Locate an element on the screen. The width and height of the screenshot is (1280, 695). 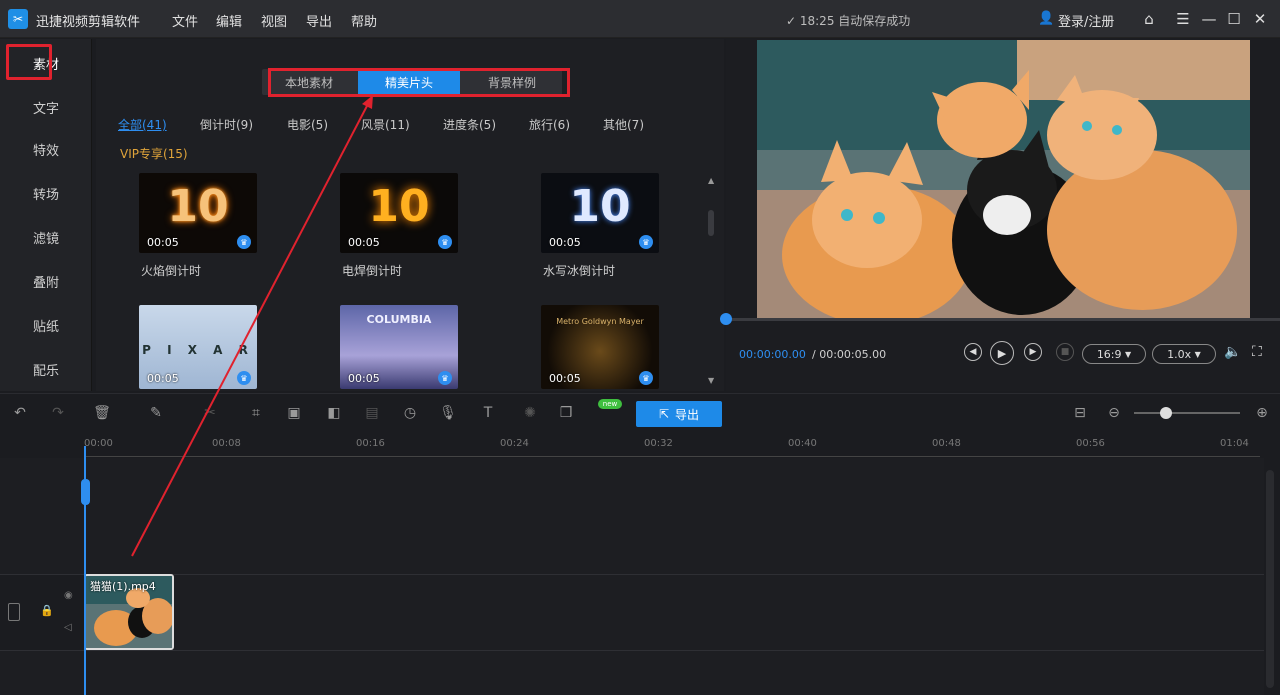
lock-icon: 🔒 is located at coordinates (47, 610).